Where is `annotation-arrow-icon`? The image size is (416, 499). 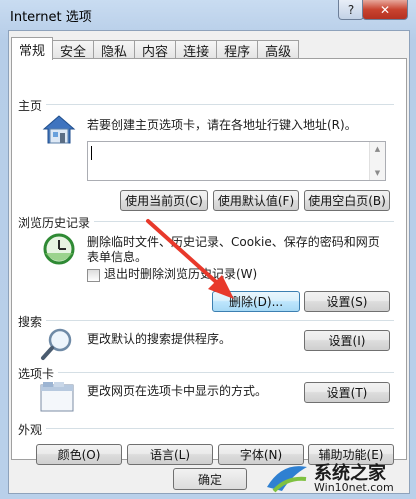 annotation-arrow-icon is located at coordinates (190, 259).